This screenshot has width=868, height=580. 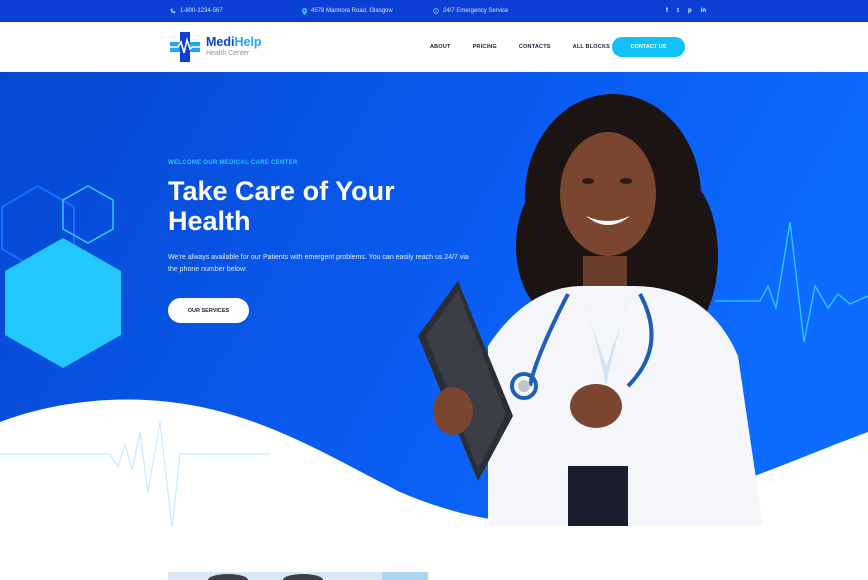 What do you see at coordinates (440, 47) in the screenshot?
I see `nav-item-about: ABOUT` at bounding box center [440, 47].